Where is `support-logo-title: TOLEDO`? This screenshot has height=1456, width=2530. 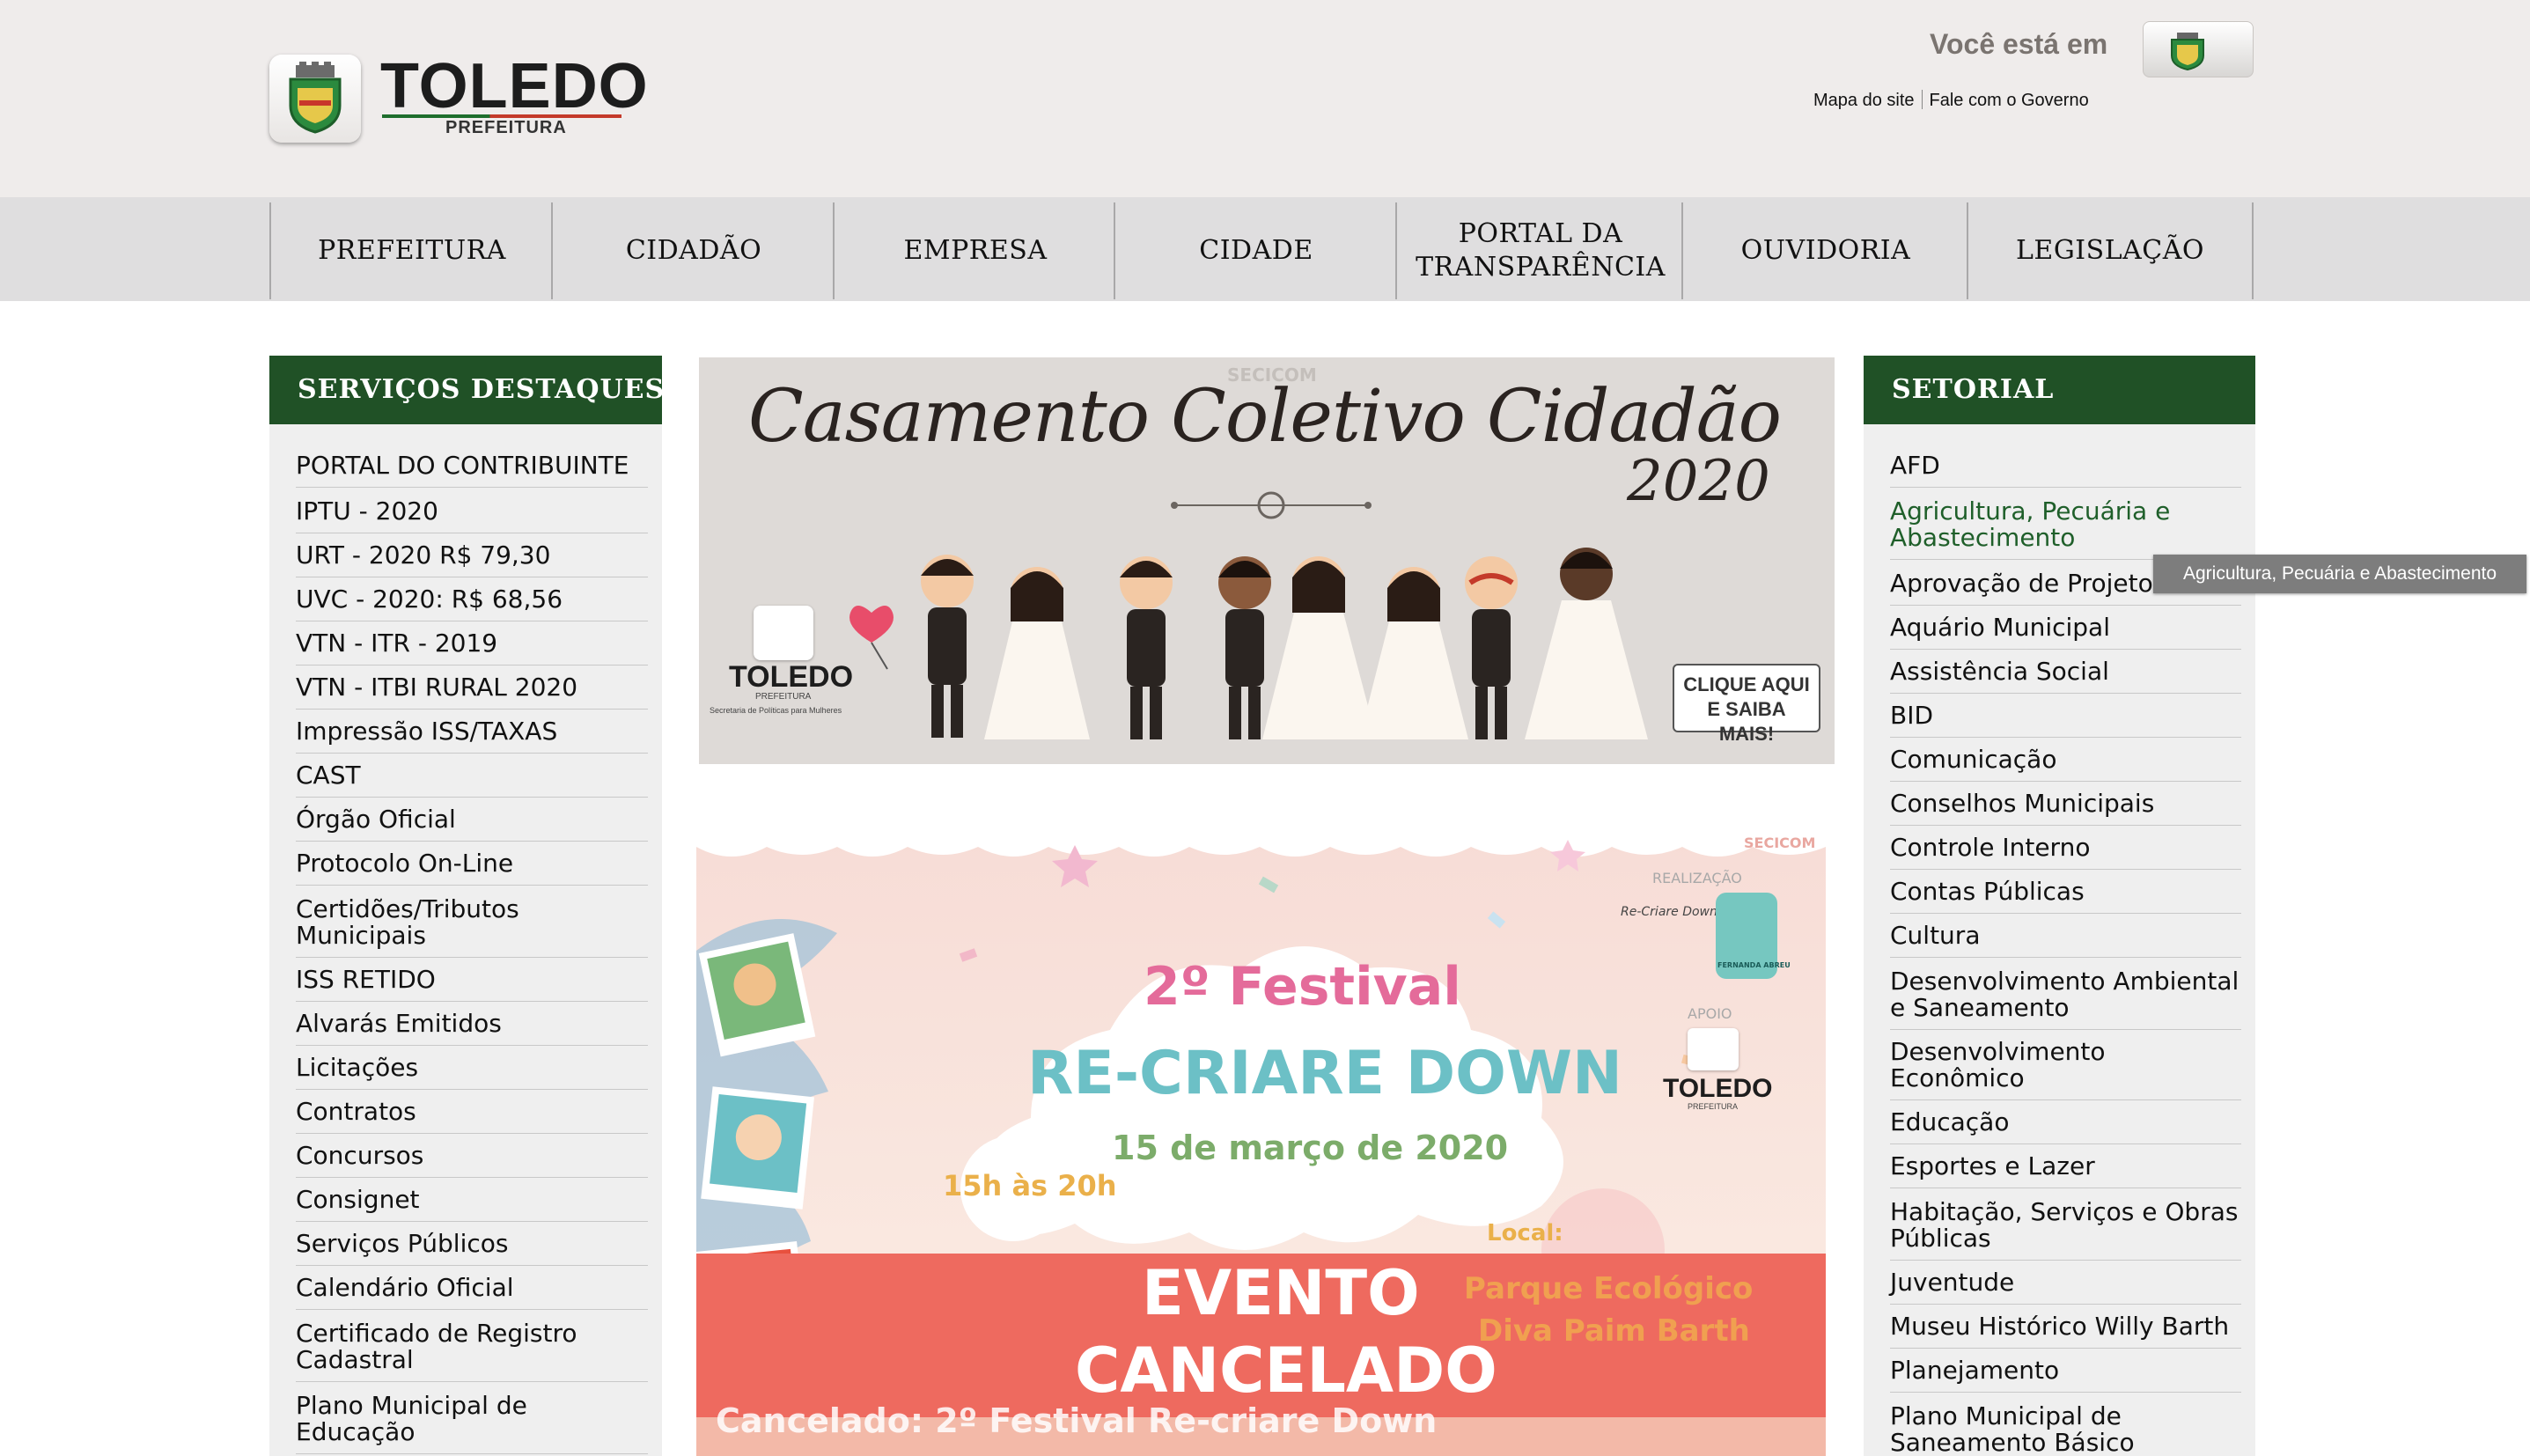
support-logo-title: TOLEDO is located at coordinates (1718, 1088).